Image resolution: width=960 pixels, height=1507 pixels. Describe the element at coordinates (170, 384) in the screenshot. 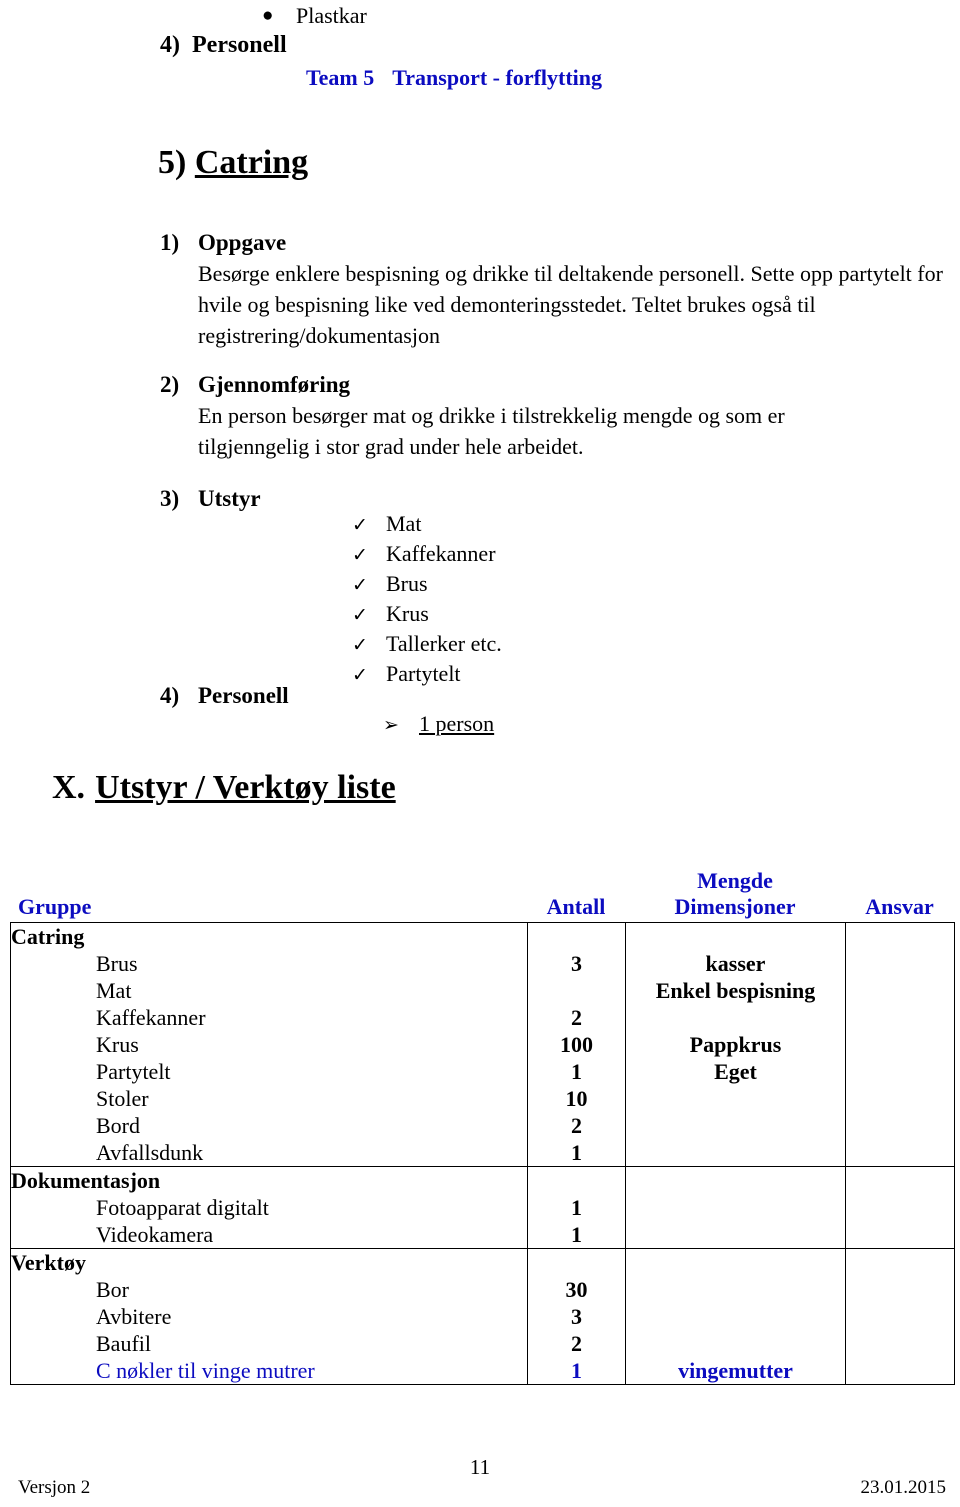

I see `subsection-gjennomforing-number: 2)` at that location.